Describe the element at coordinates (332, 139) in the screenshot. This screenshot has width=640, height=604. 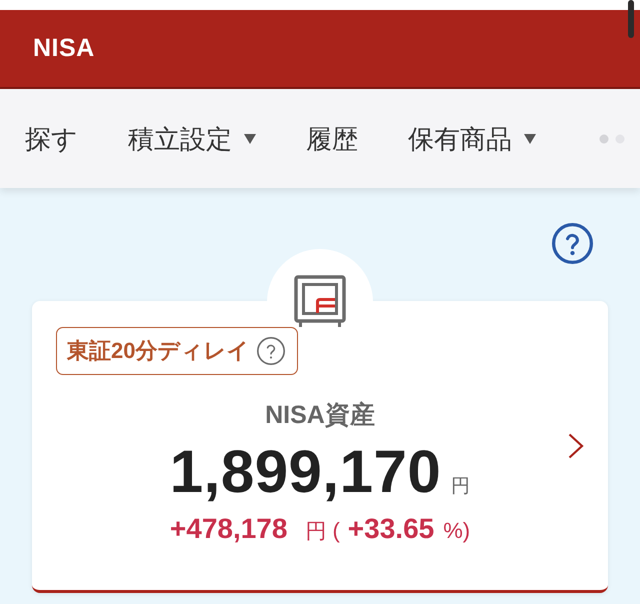
I see `nav-tab: 履歴` at that location.